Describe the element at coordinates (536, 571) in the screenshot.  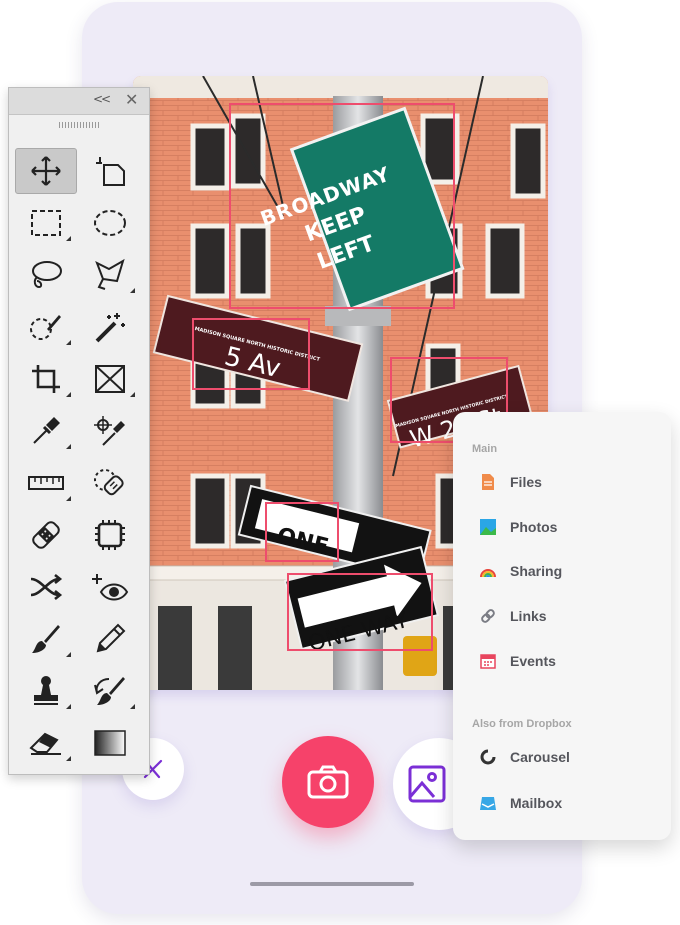
I see `menu-item-label: Sharing` at that location.